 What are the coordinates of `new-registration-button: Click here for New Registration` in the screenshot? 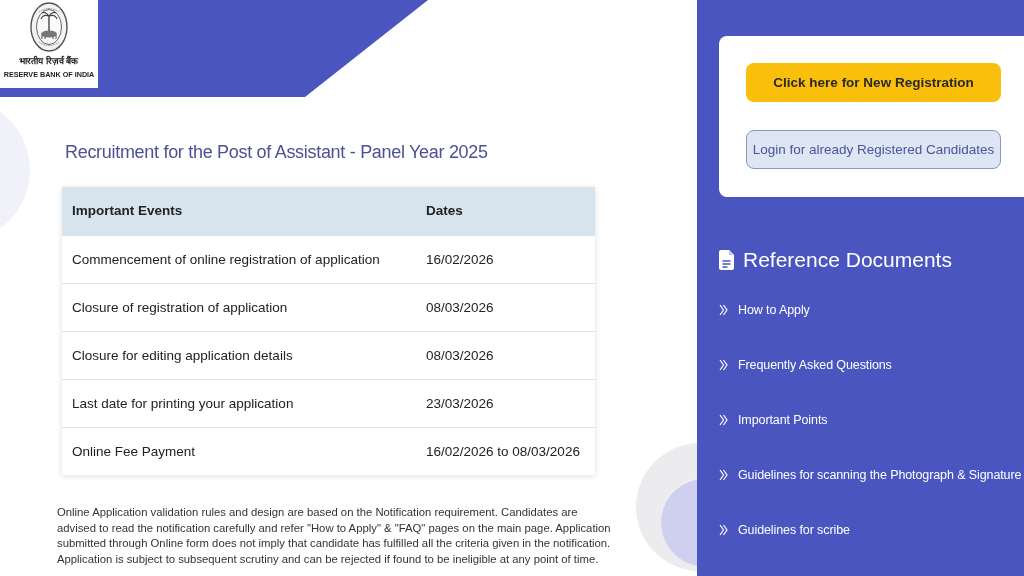 It's located at (873, 82).